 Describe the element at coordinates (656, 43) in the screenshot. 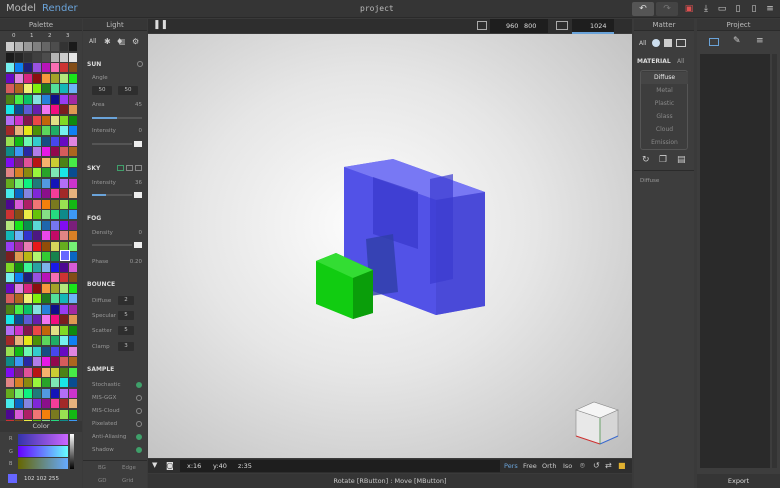

I see `sphere-icon` at that location.